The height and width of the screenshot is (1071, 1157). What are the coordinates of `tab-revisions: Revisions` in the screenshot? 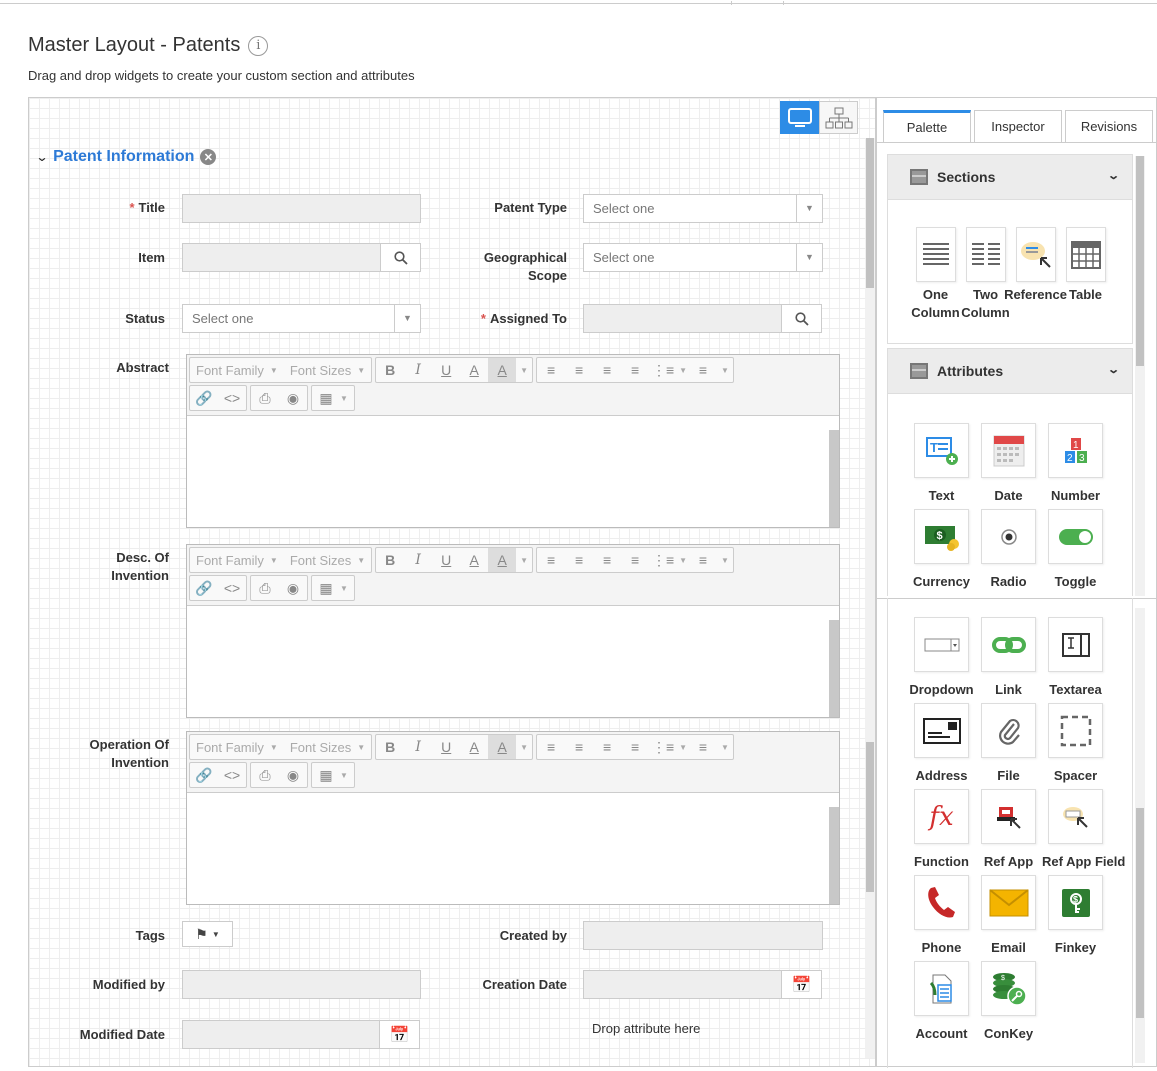 It's located at (1109, 126).